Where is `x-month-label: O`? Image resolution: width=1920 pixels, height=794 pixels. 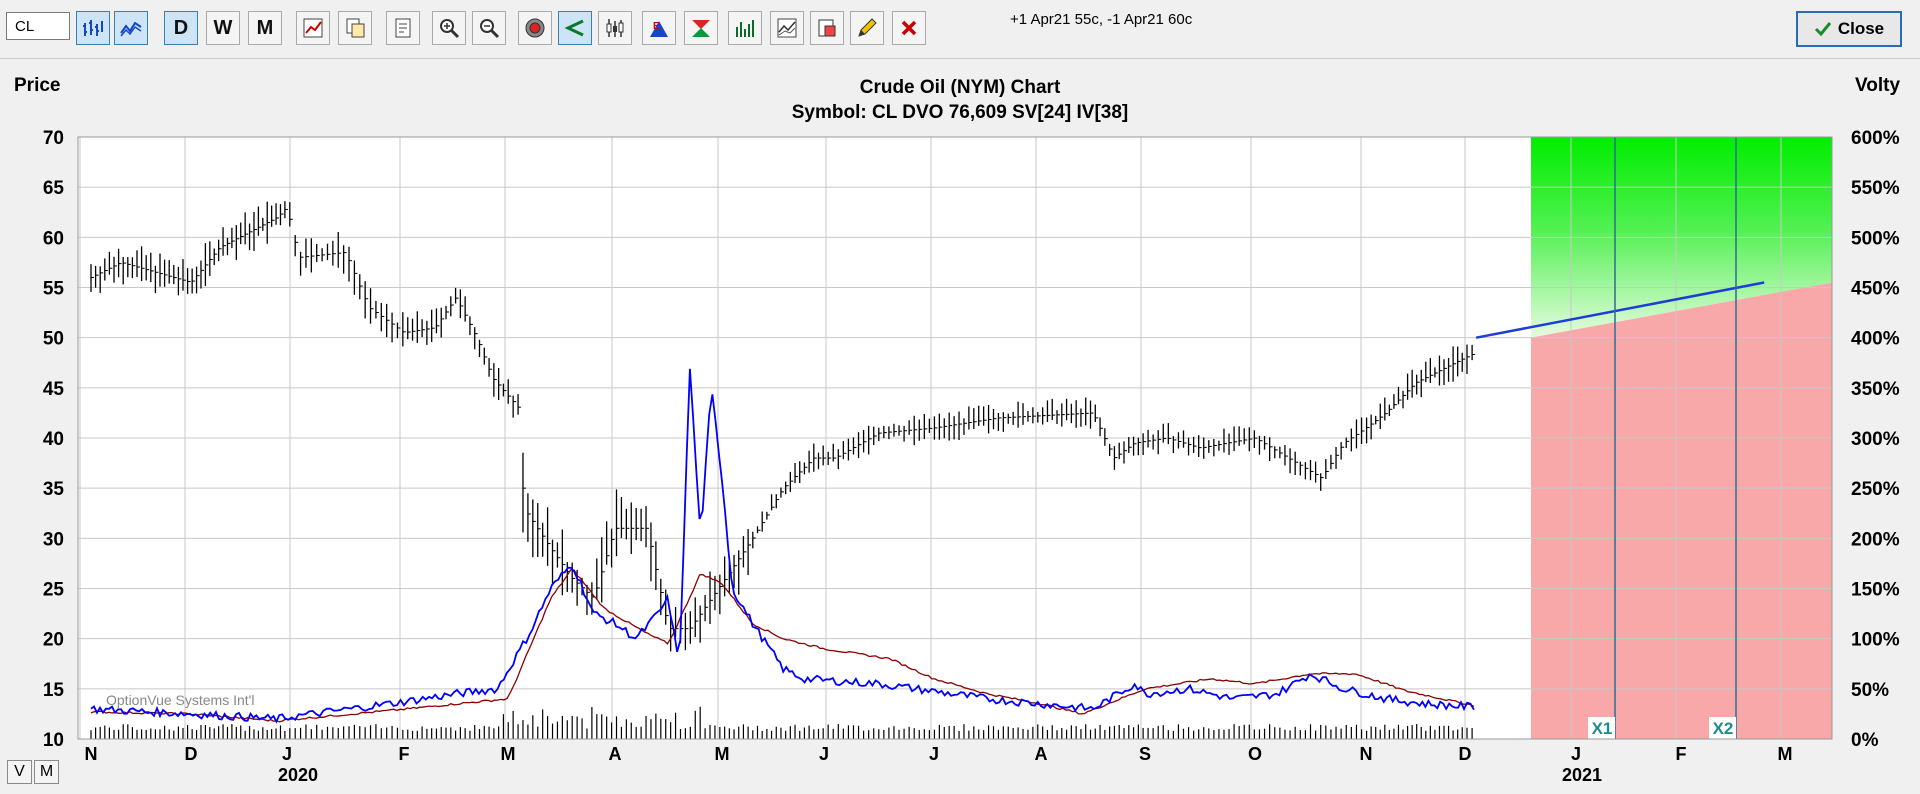
x-month-label: O is located at coordinates (1255, 754).